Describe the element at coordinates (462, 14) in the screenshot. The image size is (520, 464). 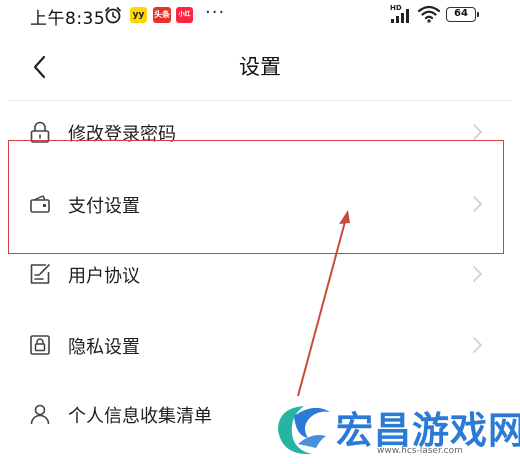
I see `battery-icon: 64` at that location.